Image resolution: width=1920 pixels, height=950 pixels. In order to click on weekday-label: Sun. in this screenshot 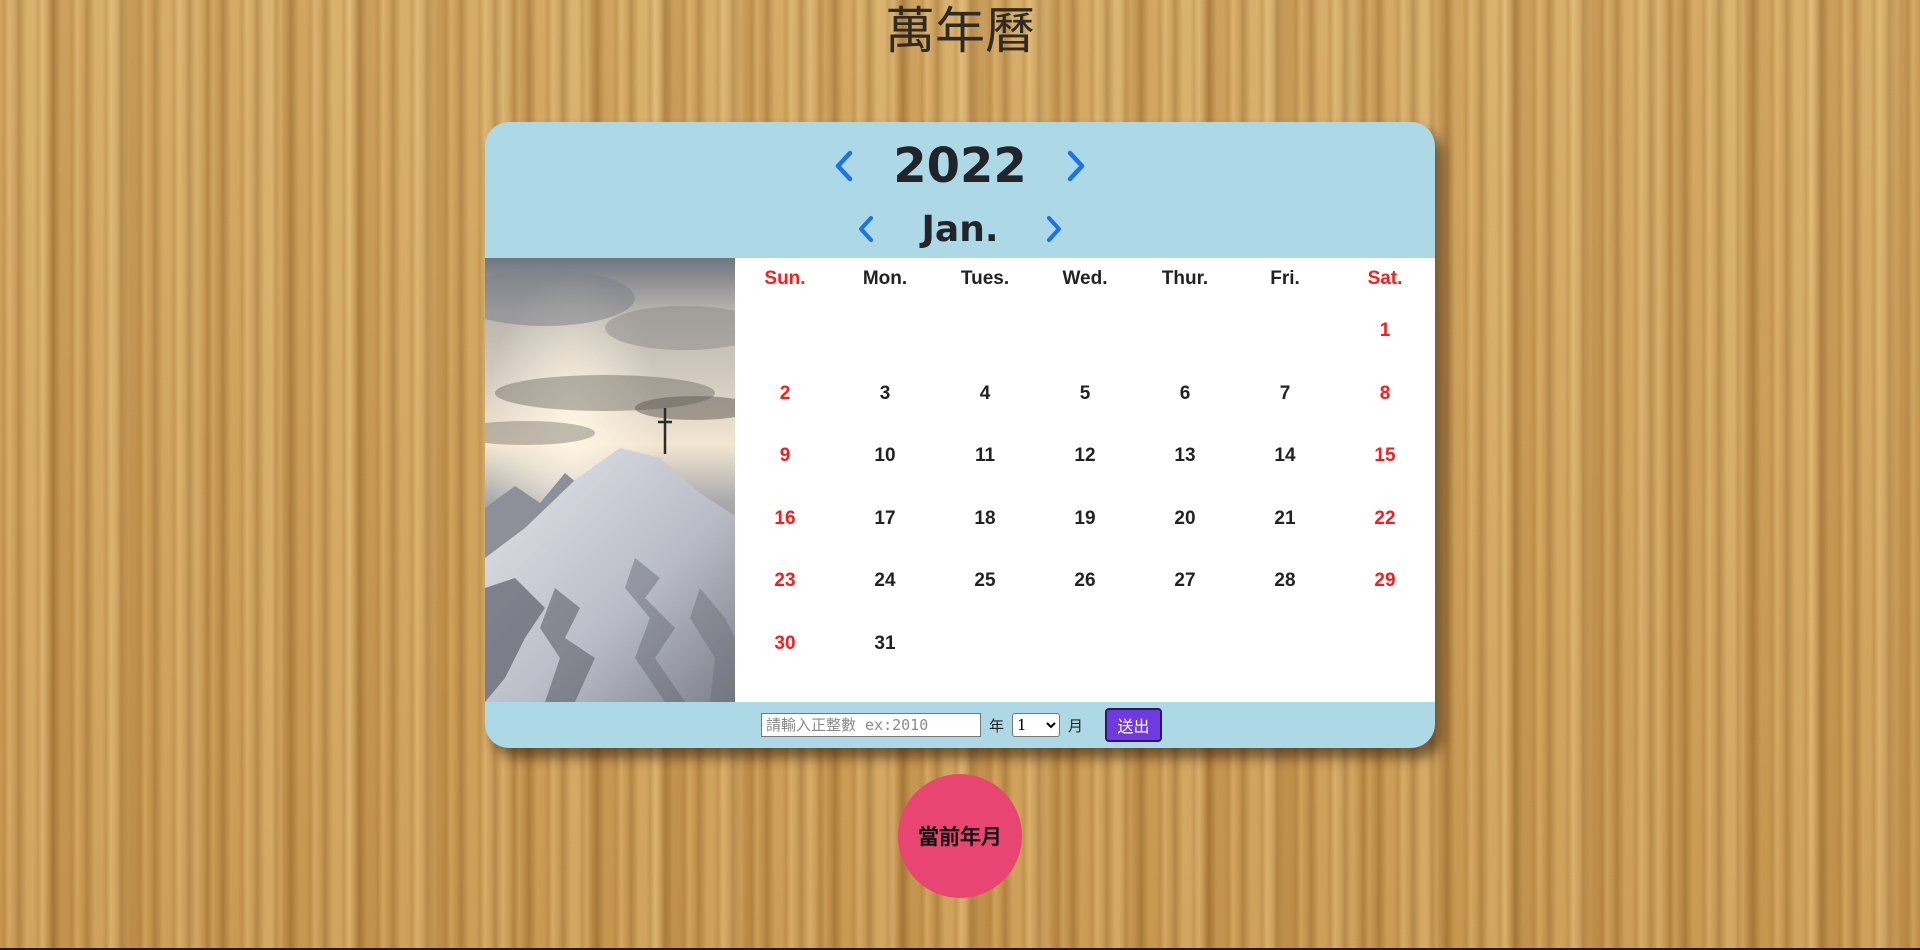, I will do `click(785, 278)`.